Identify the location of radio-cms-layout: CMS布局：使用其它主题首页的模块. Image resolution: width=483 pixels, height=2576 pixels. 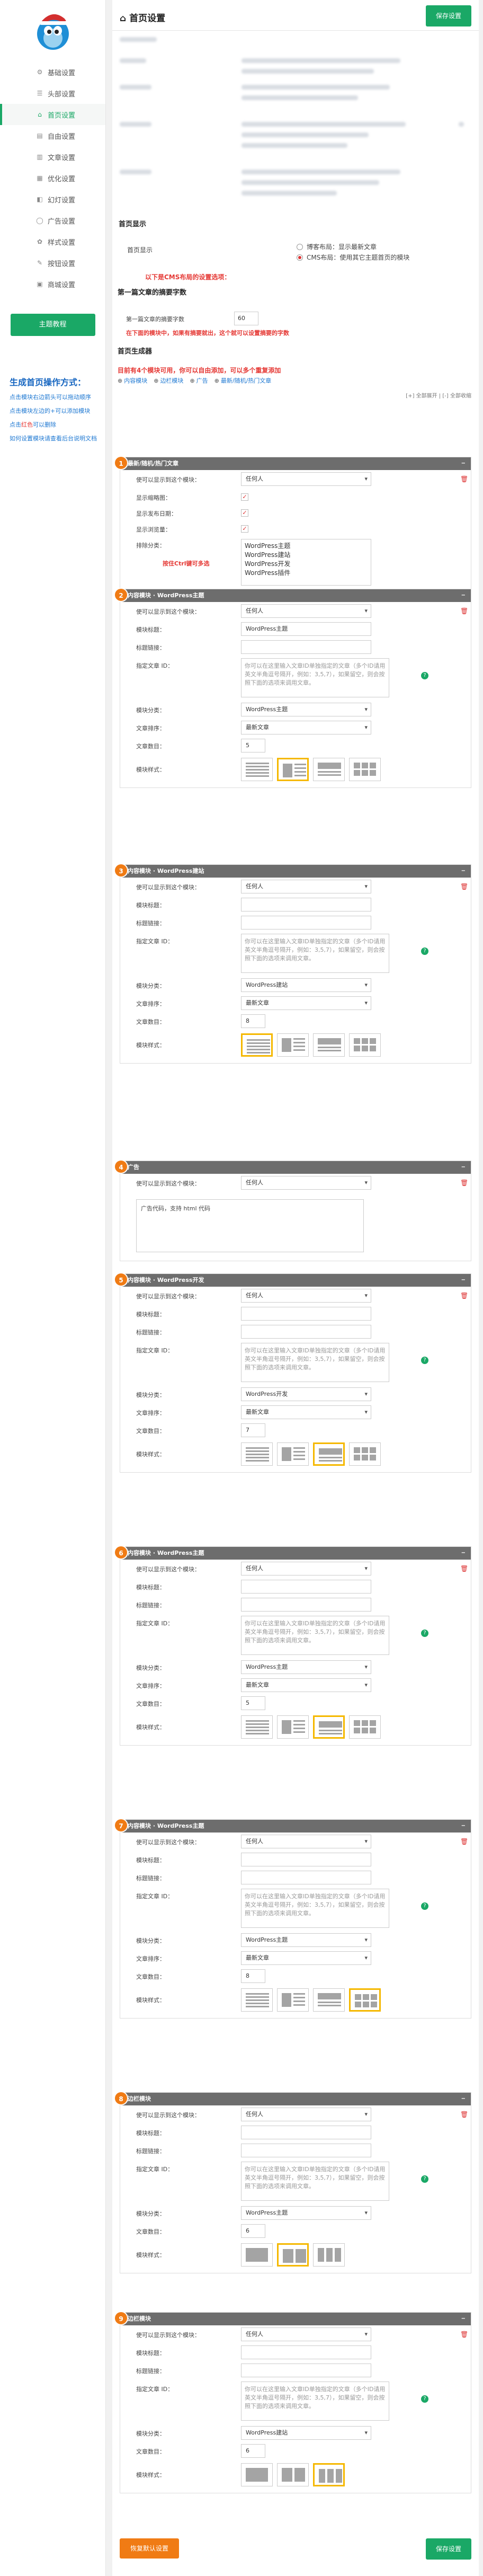
(353, 257).